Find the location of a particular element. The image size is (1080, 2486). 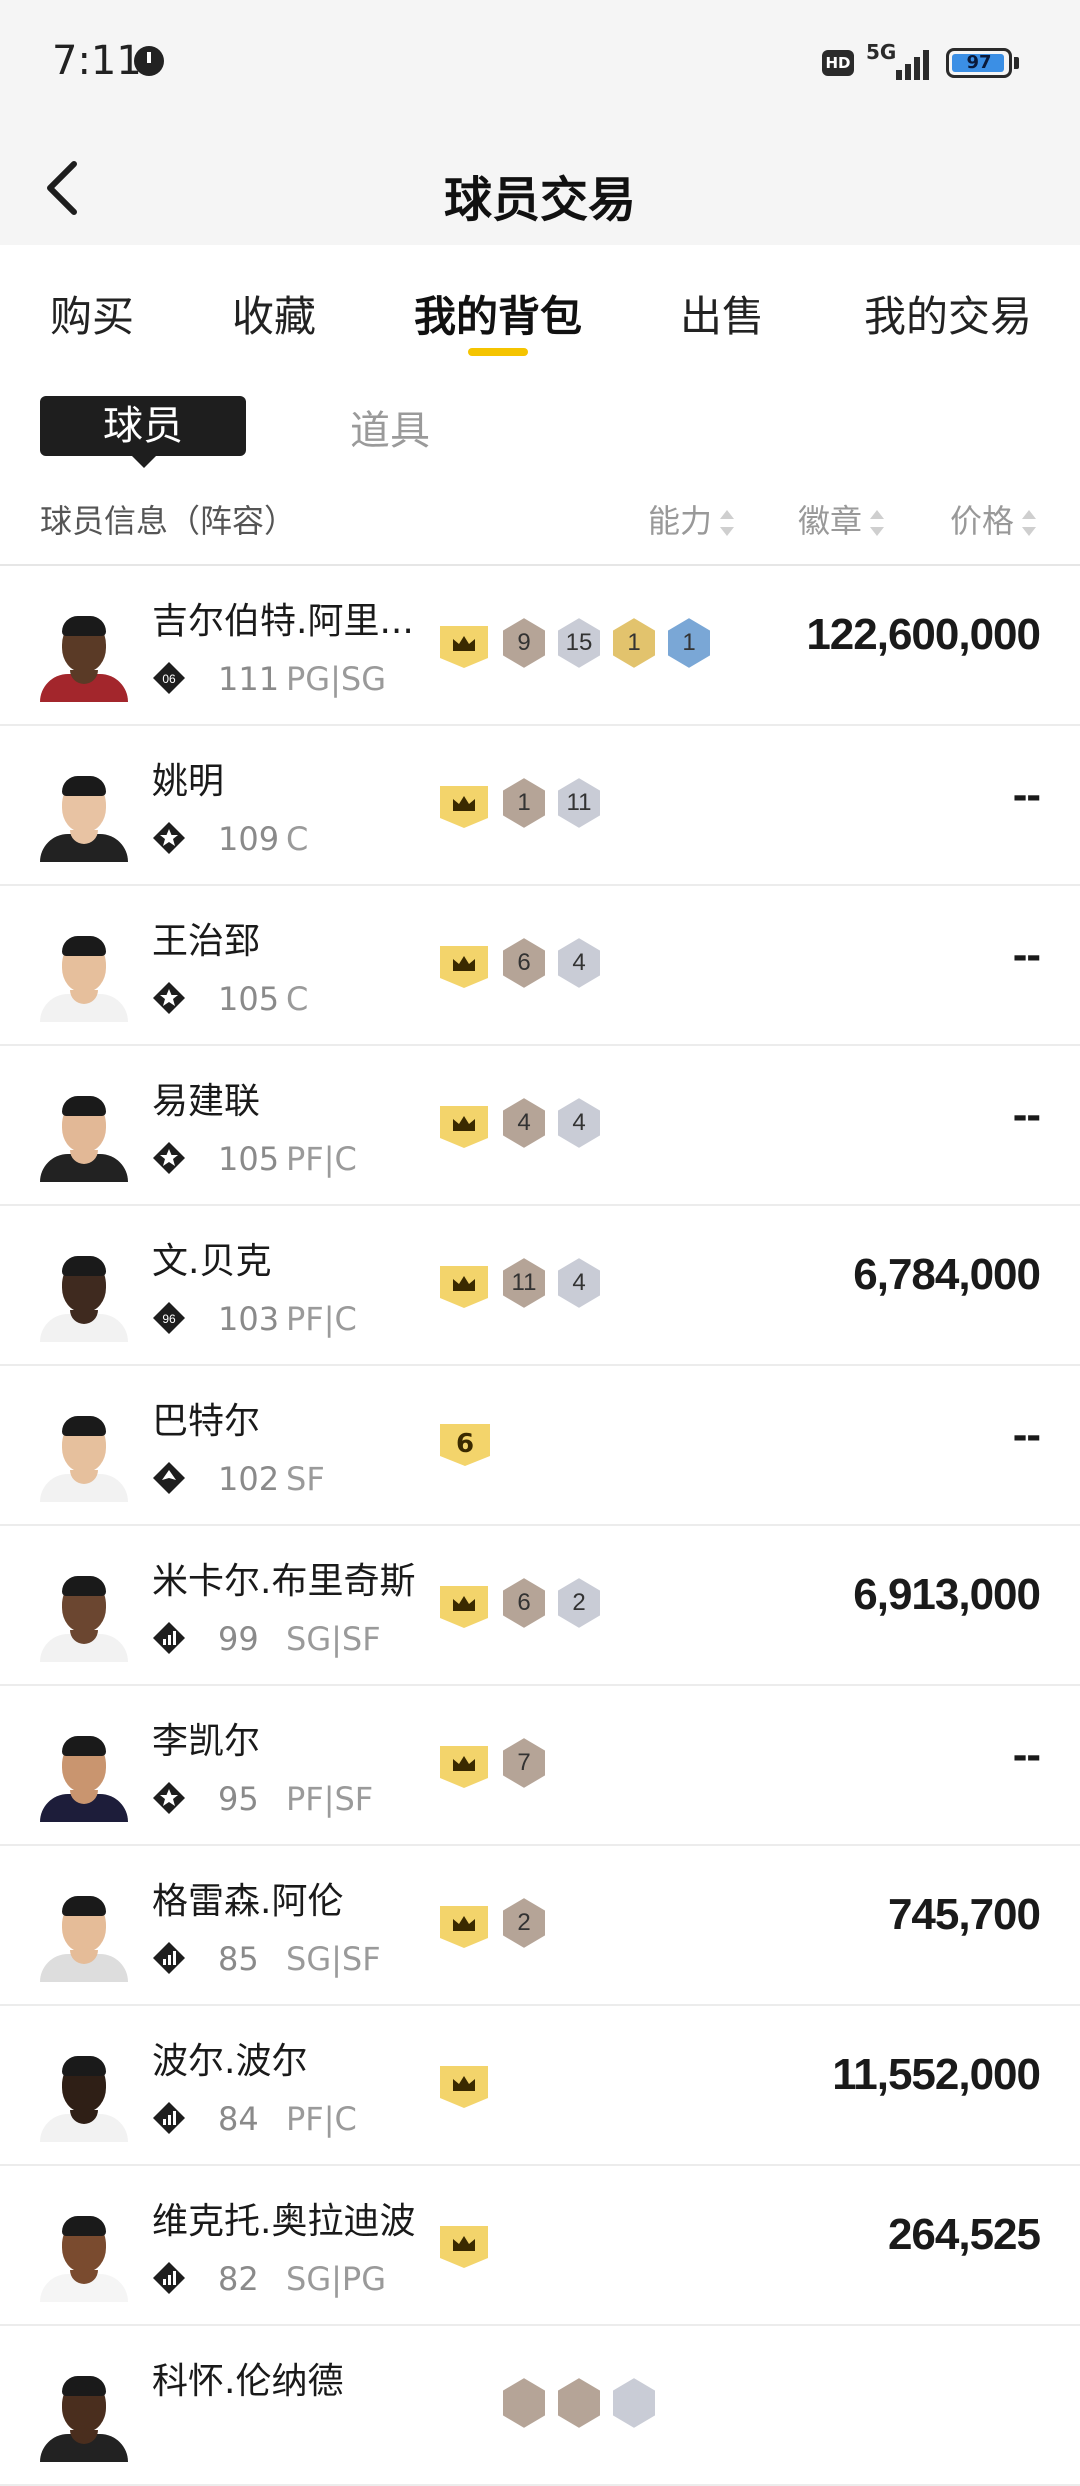

player-name: 易建联 is located at coordinates (206, 1101).